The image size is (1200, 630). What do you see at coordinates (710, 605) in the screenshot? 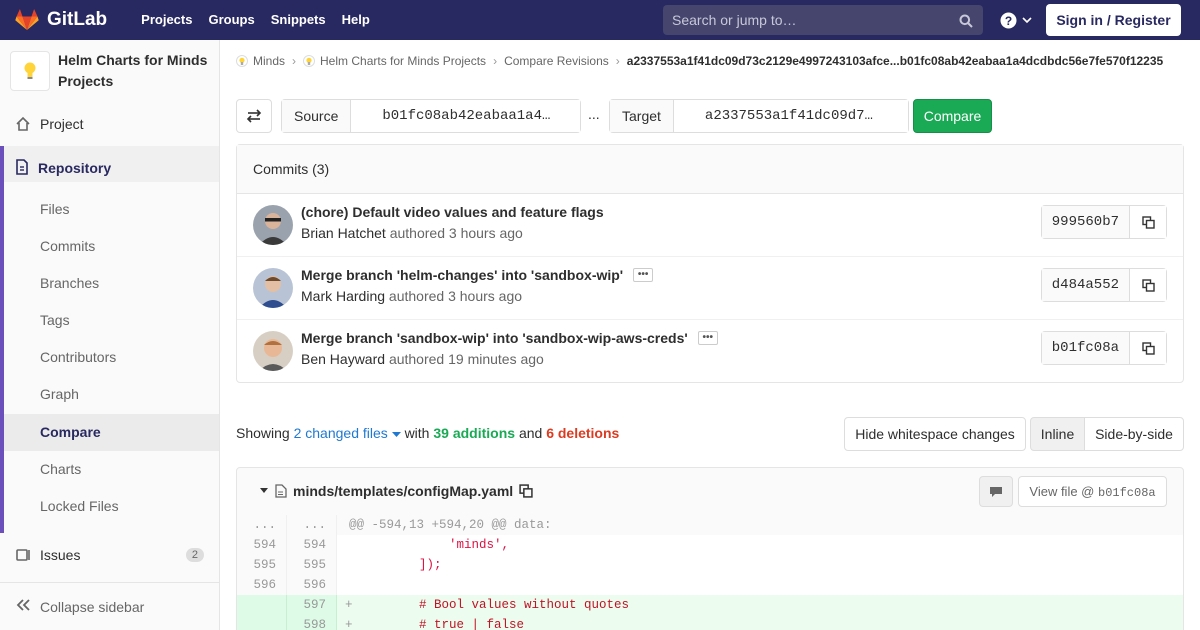
I see `diff-line-added: 597 + # Bool values without quotes` at bounding box center [710, 605].